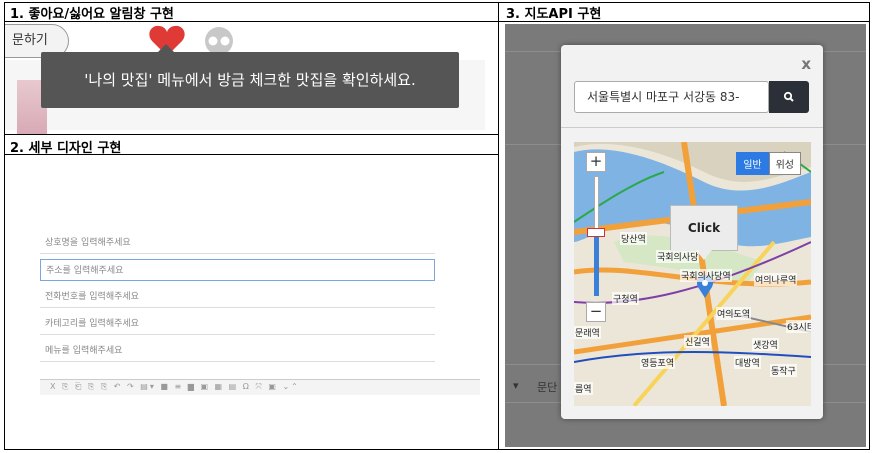  What do you see at coordinates (66, 148) in the screenshot?
I see `panel-title-design: 2. 세부 디자인 구현` at bounding box center [66, 148].